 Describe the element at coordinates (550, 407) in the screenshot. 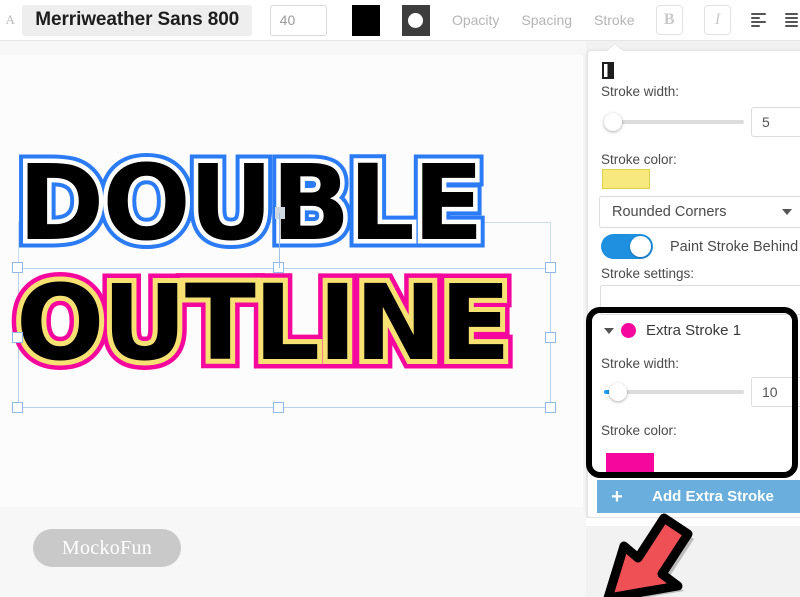

I see `resize-handle-bottom-right` at that location.